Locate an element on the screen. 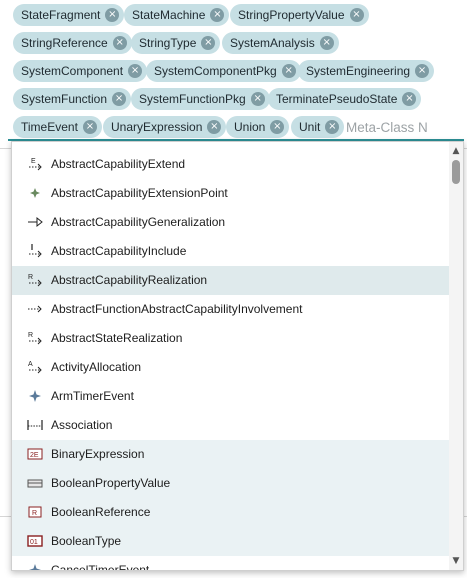 The width and height of the screenshot is (467, 578). scrollbar-thumb is located at coordinates (456, 172).